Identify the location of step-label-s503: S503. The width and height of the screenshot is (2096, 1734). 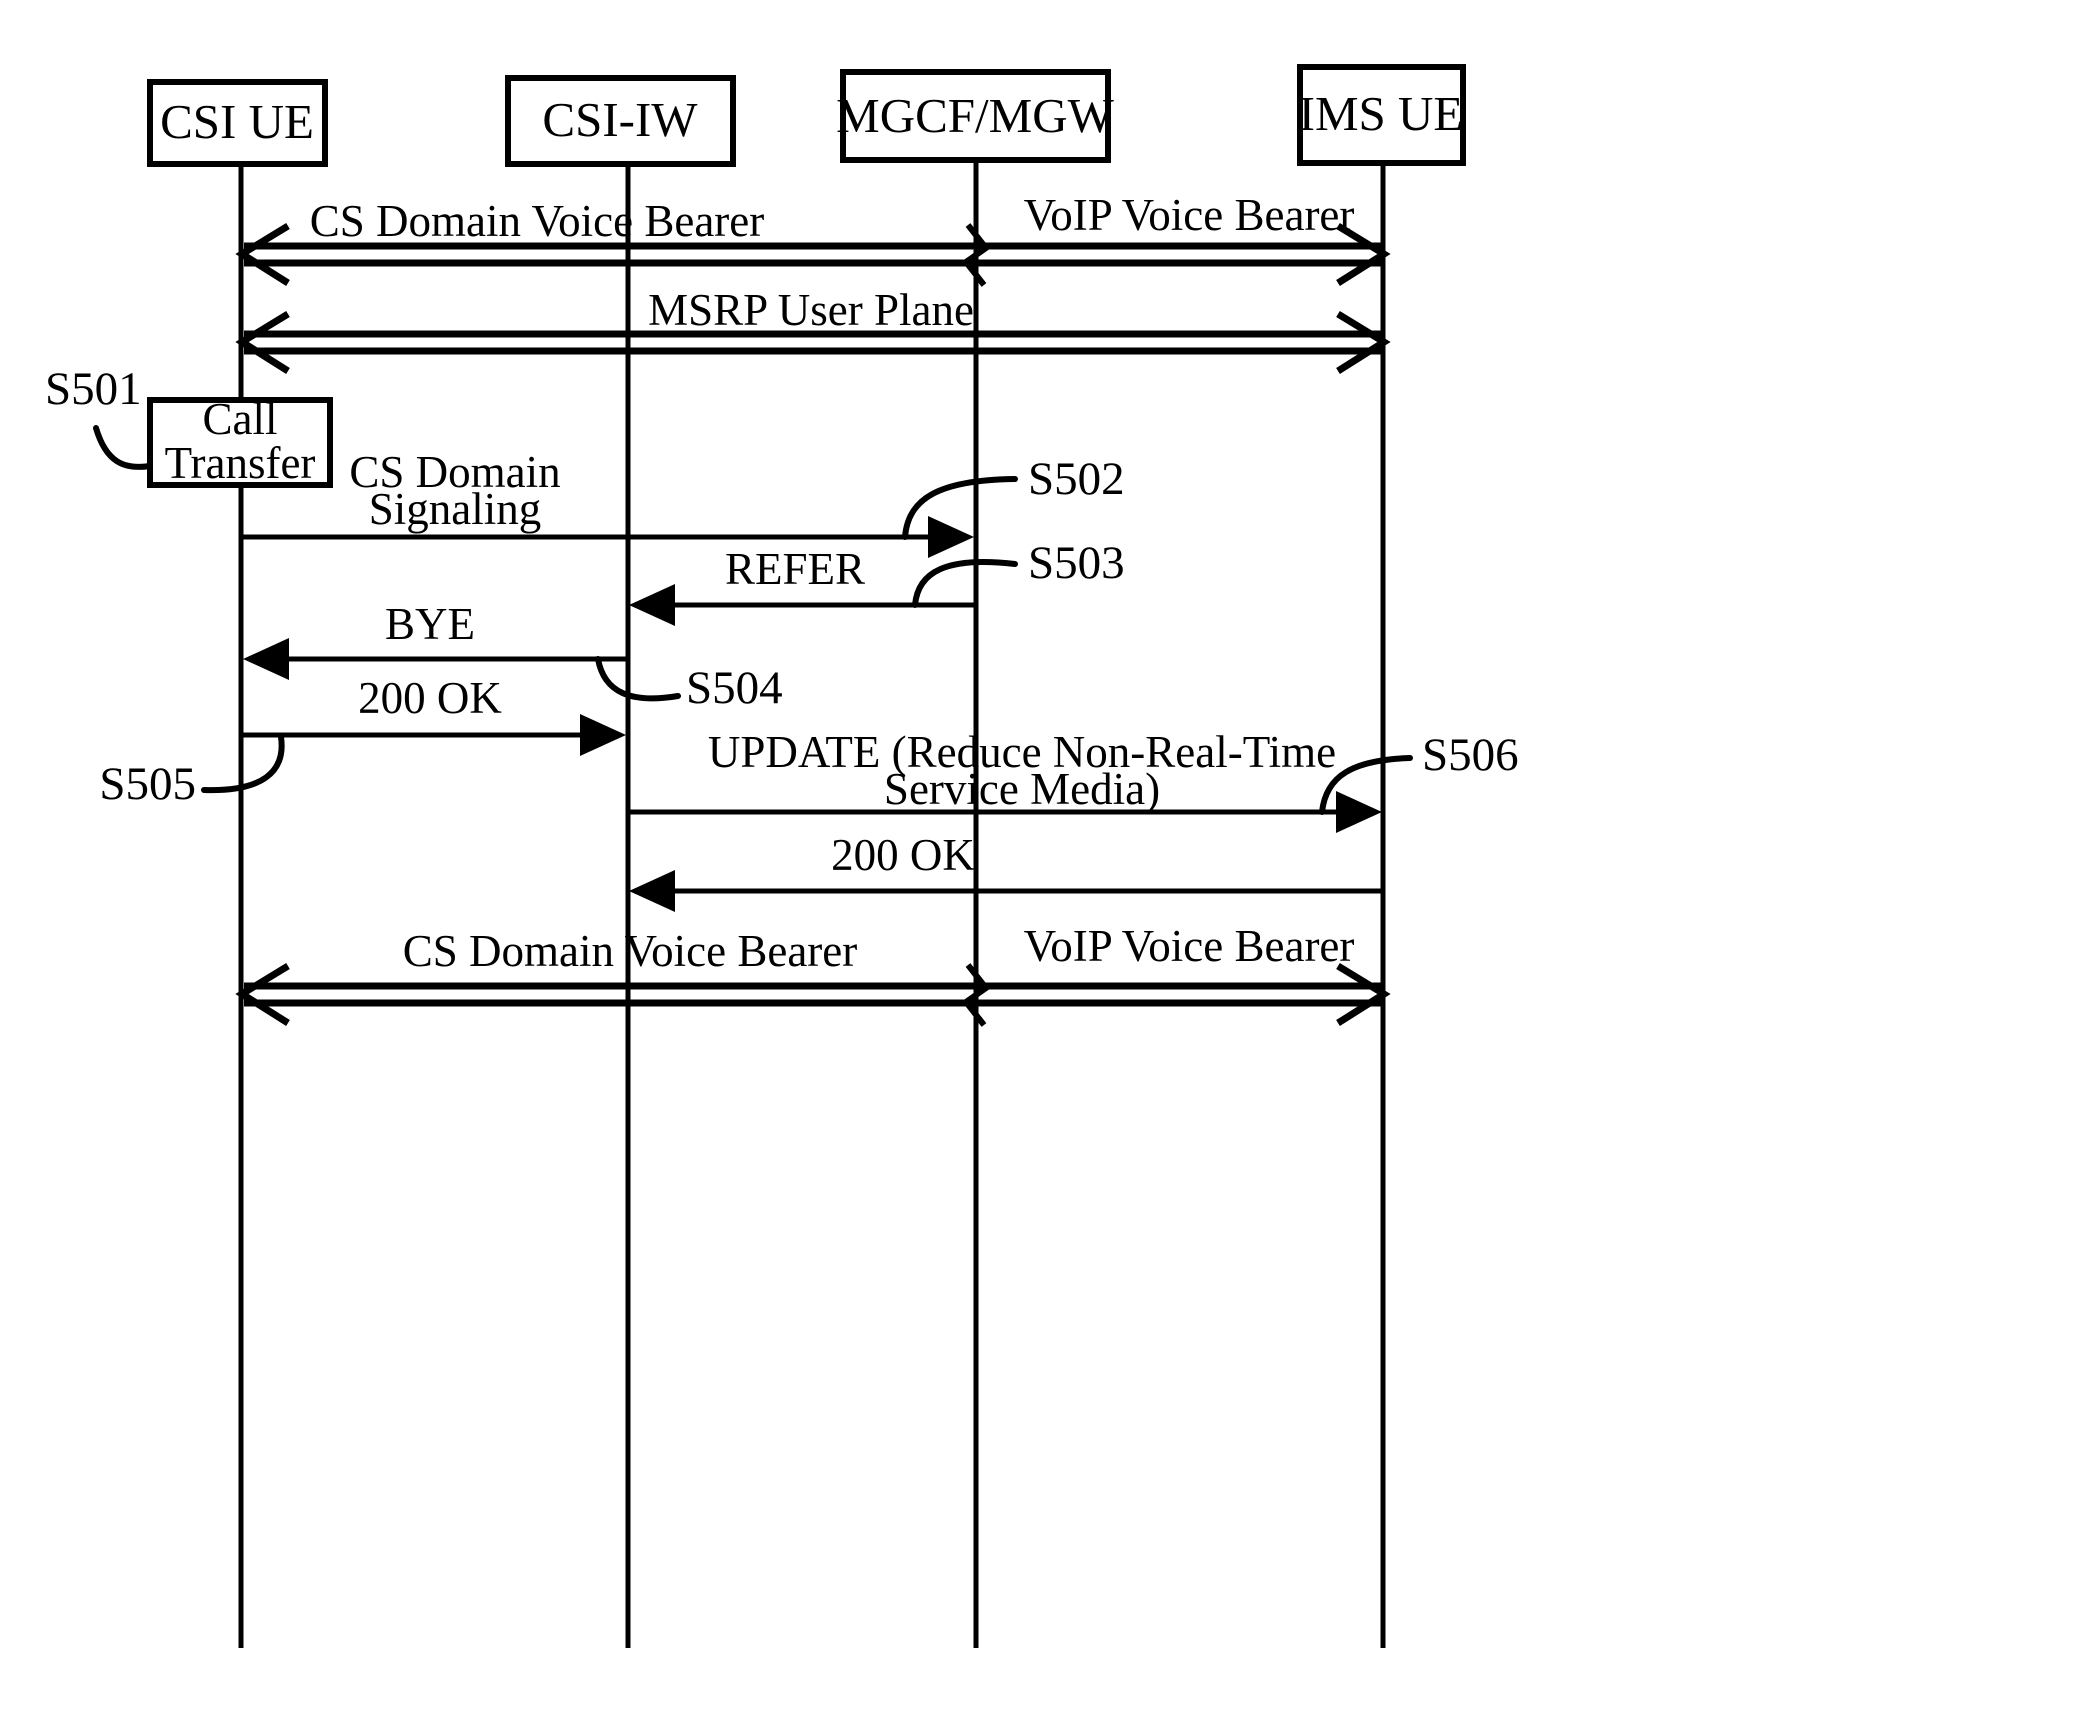
(1076, 563).